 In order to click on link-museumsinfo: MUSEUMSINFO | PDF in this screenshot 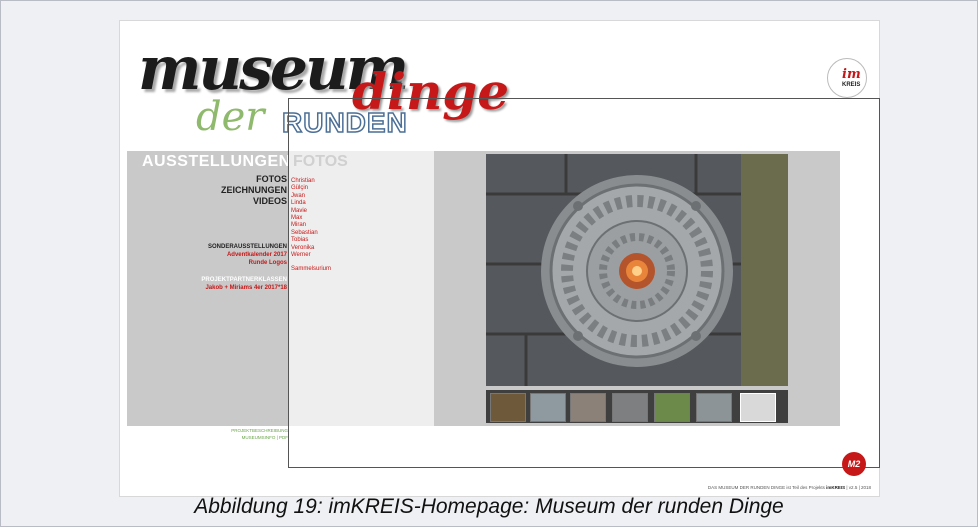, I will do `click(214, 437)`.